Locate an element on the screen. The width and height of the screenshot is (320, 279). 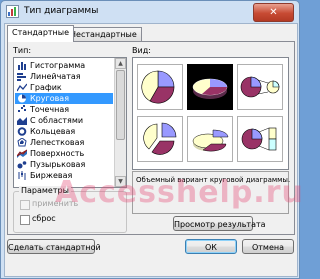
list-item-label: Круговая is located at coordinates (50, 98).